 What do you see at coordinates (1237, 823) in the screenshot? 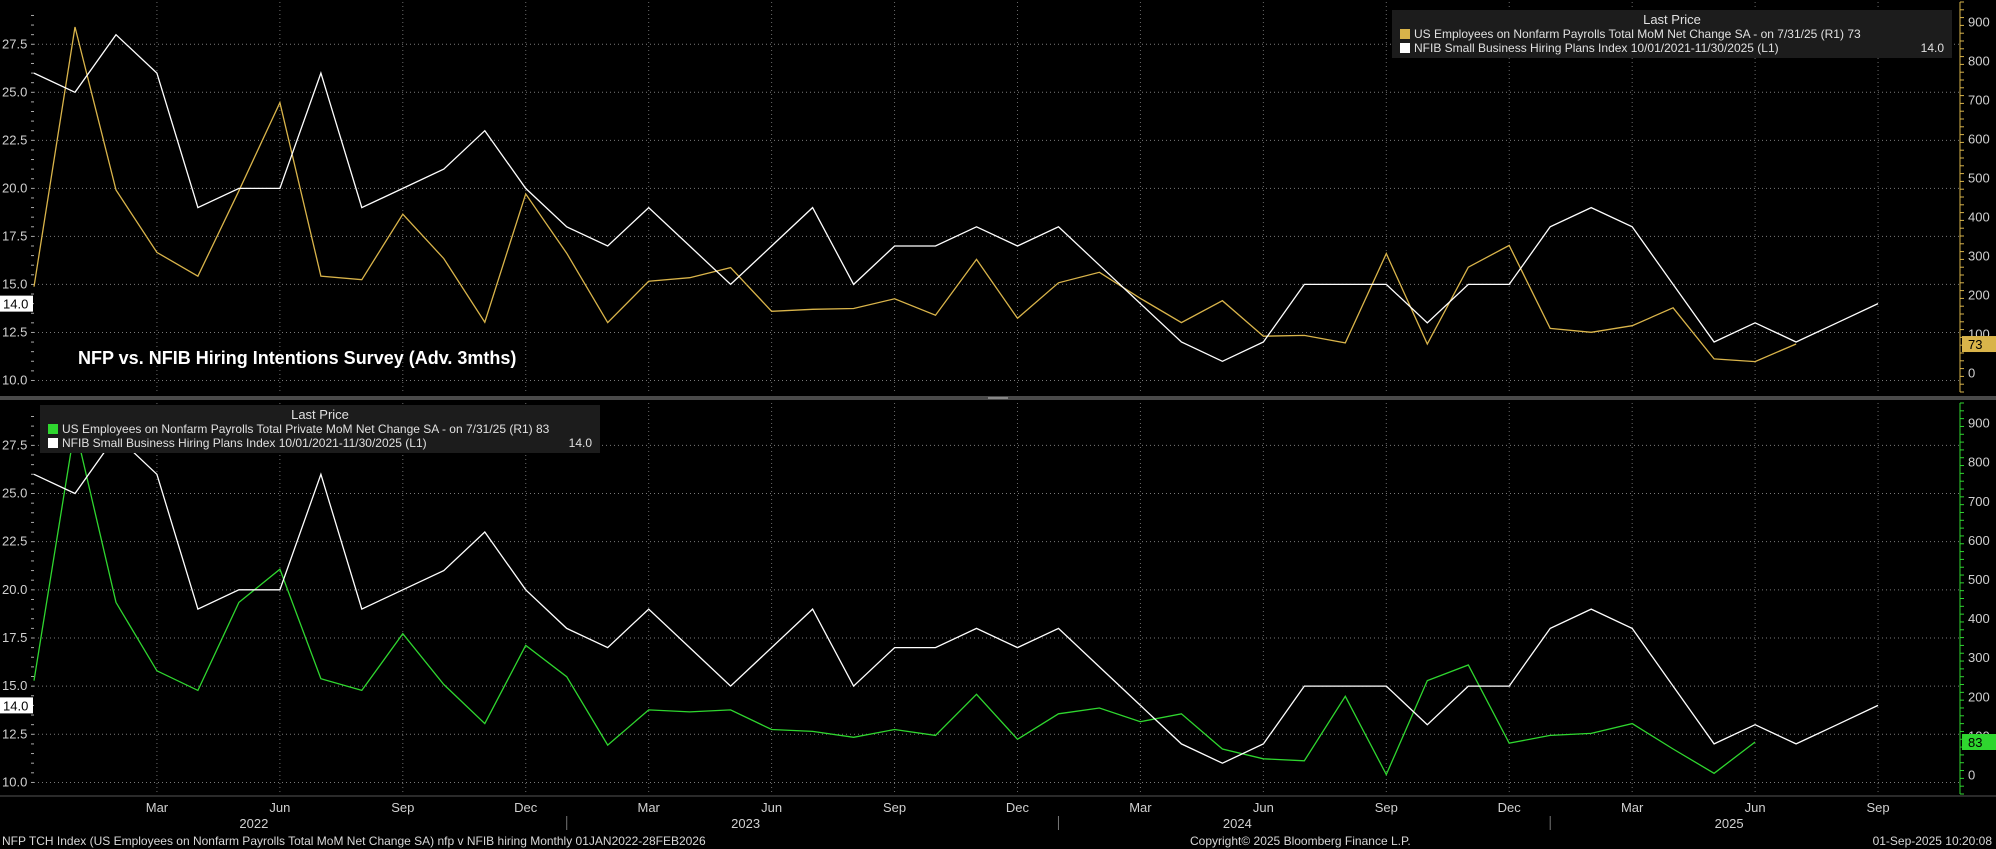
I see `x-year-label: 2024` at bounding box center [1237, 823].